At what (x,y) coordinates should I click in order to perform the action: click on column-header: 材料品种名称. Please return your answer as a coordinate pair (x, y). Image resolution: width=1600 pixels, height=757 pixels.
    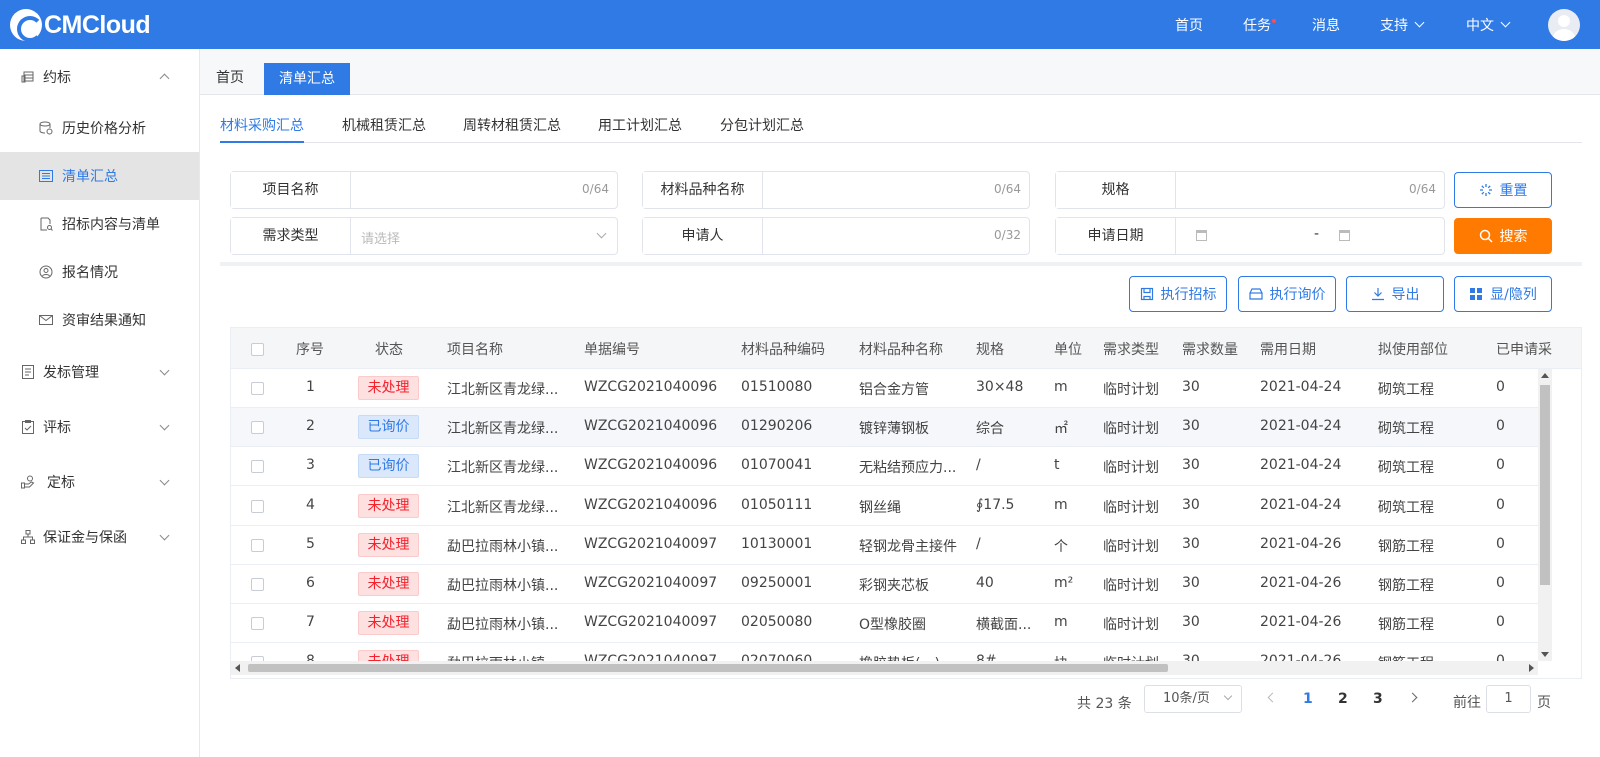
    Looking at the image, I should click on (901, 349).